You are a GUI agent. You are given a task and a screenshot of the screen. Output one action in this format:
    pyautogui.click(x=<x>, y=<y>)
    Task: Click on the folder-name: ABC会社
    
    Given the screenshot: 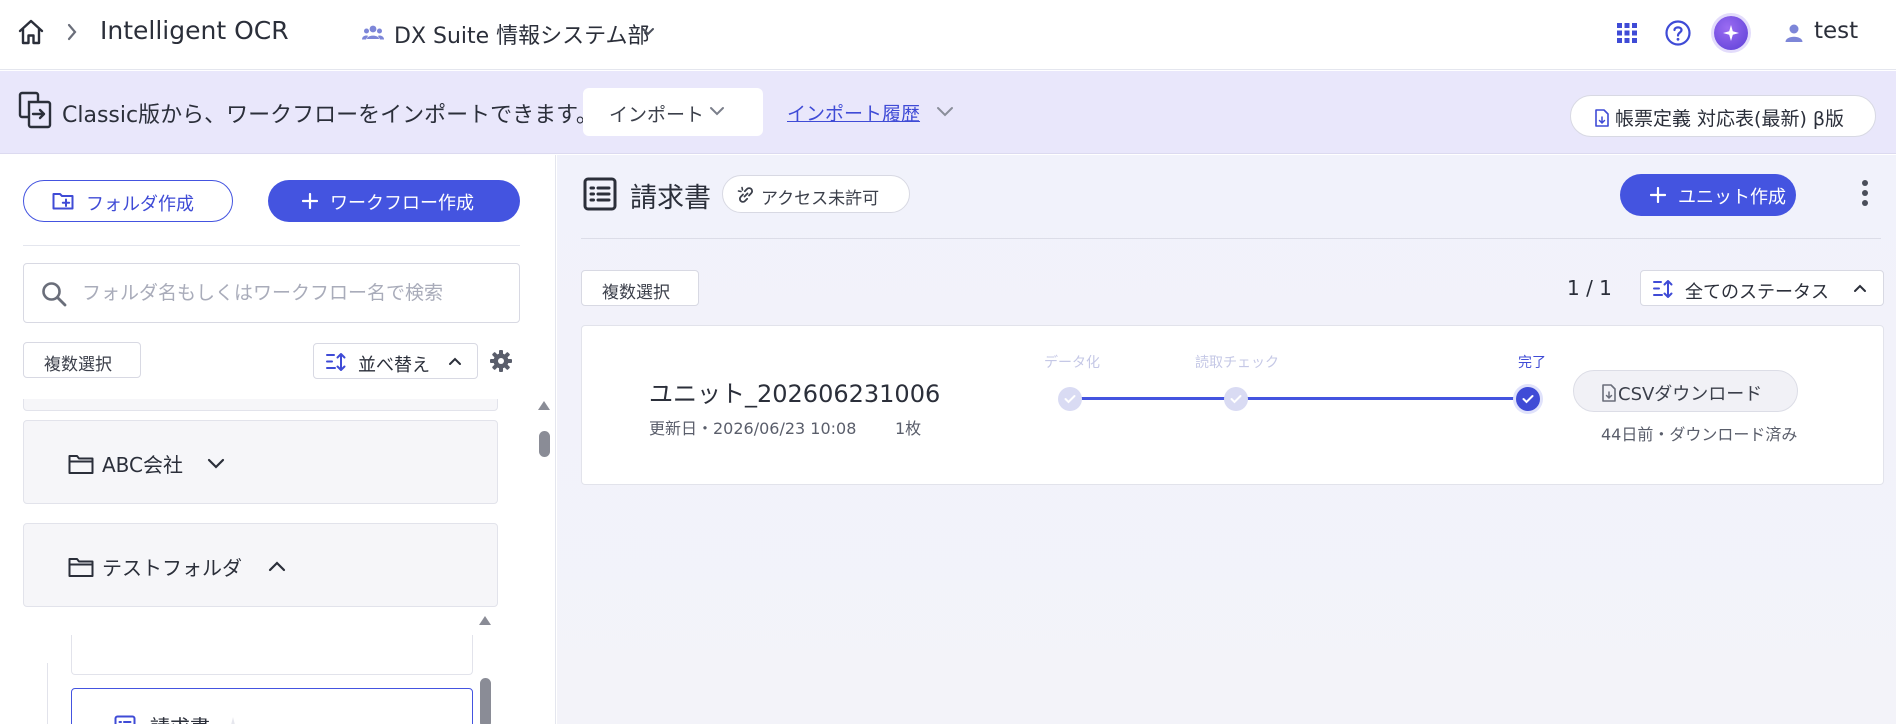 What is the action you would take?
    pyautogui.click(x=143, y=465)
    